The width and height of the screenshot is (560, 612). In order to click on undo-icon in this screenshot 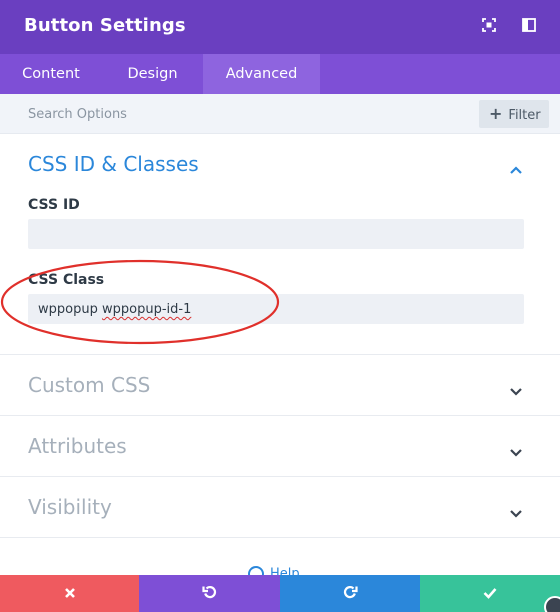, I will do `click(209, 594)`.